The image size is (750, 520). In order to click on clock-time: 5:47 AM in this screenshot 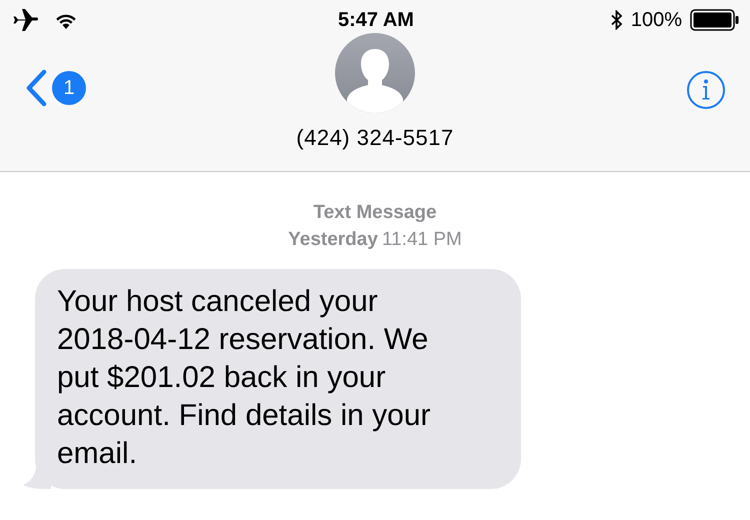, I will do `click(376, 20)`.